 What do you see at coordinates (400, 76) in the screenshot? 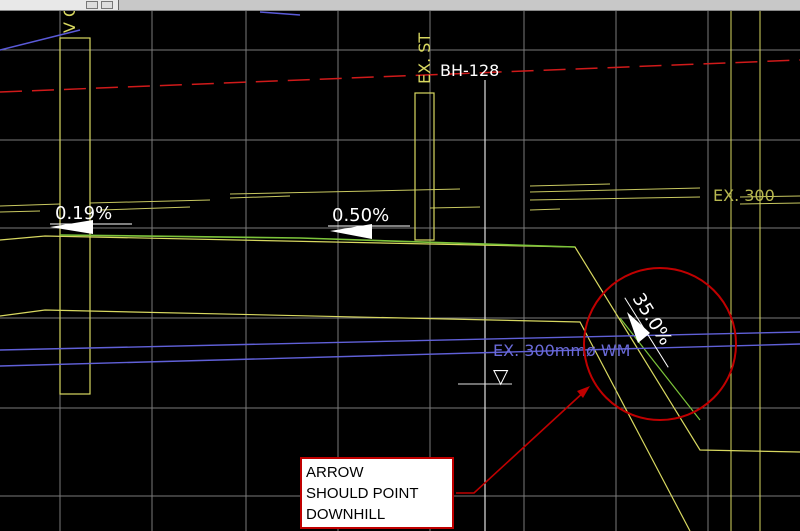
I see `red-dashed-line` at bounding box center [400, 76].